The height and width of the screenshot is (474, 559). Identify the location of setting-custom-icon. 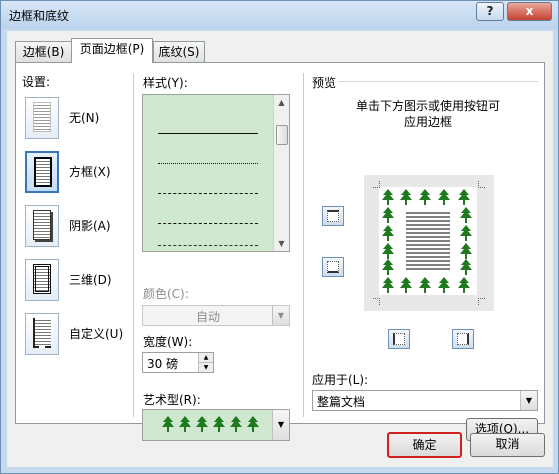
(42, 333).